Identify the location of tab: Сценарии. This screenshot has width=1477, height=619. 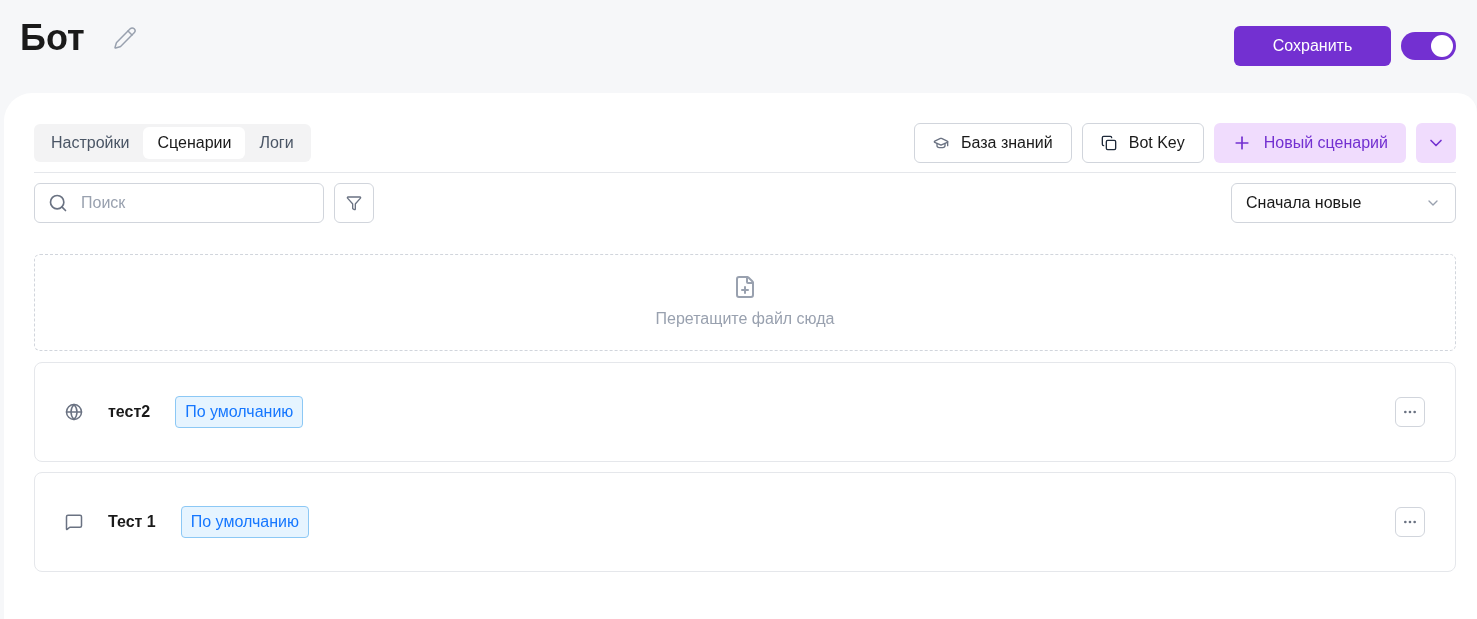
(194, 143).